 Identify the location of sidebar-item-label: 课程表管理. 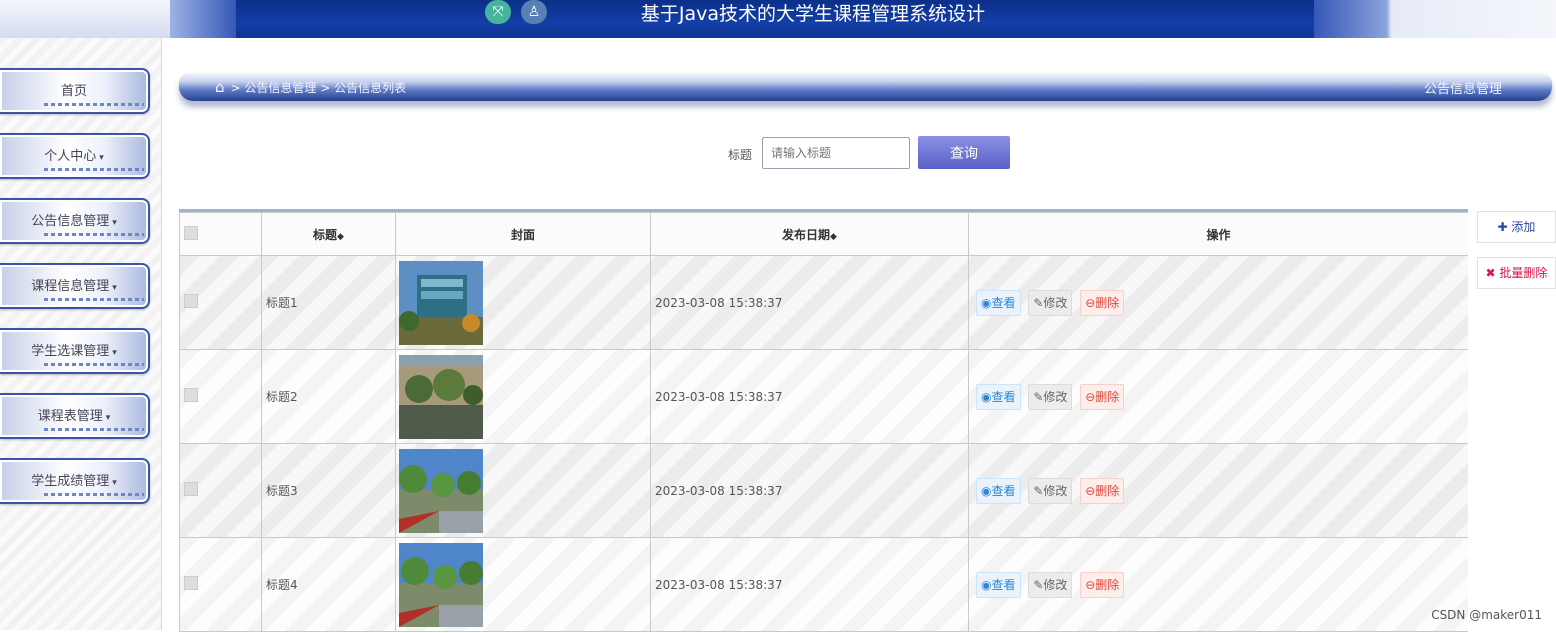
(70, 416).